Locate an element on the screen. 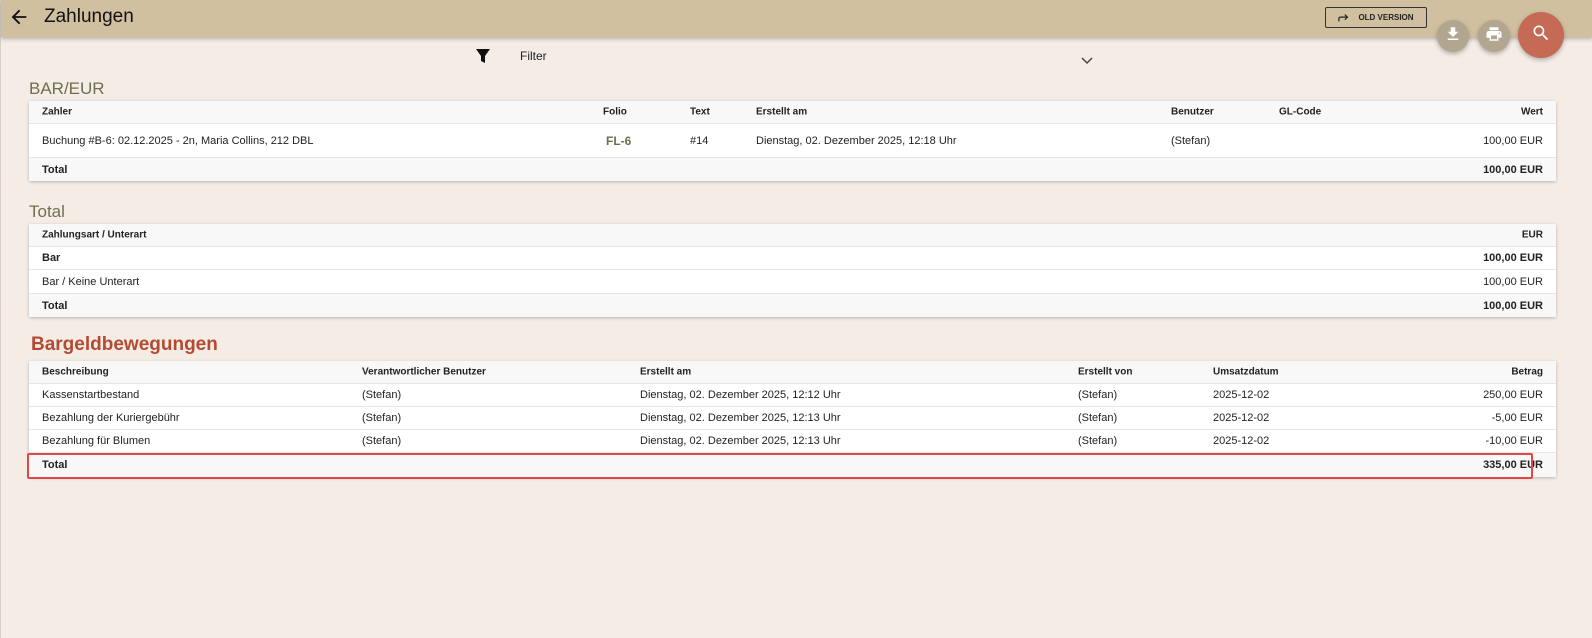  description-cell: Bezahlung für Blumen is located at coordinates (96, 441).